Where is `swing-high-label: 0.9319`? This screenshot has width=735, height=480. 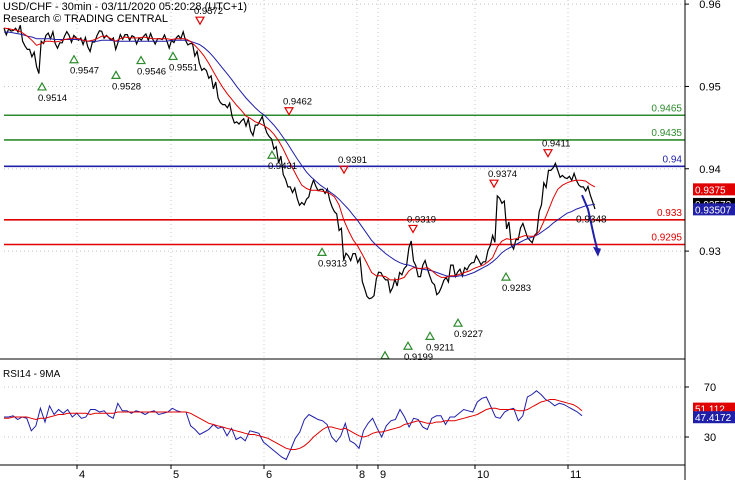 swing-high-label: 0.9319 is located at coordinates (421, 219).